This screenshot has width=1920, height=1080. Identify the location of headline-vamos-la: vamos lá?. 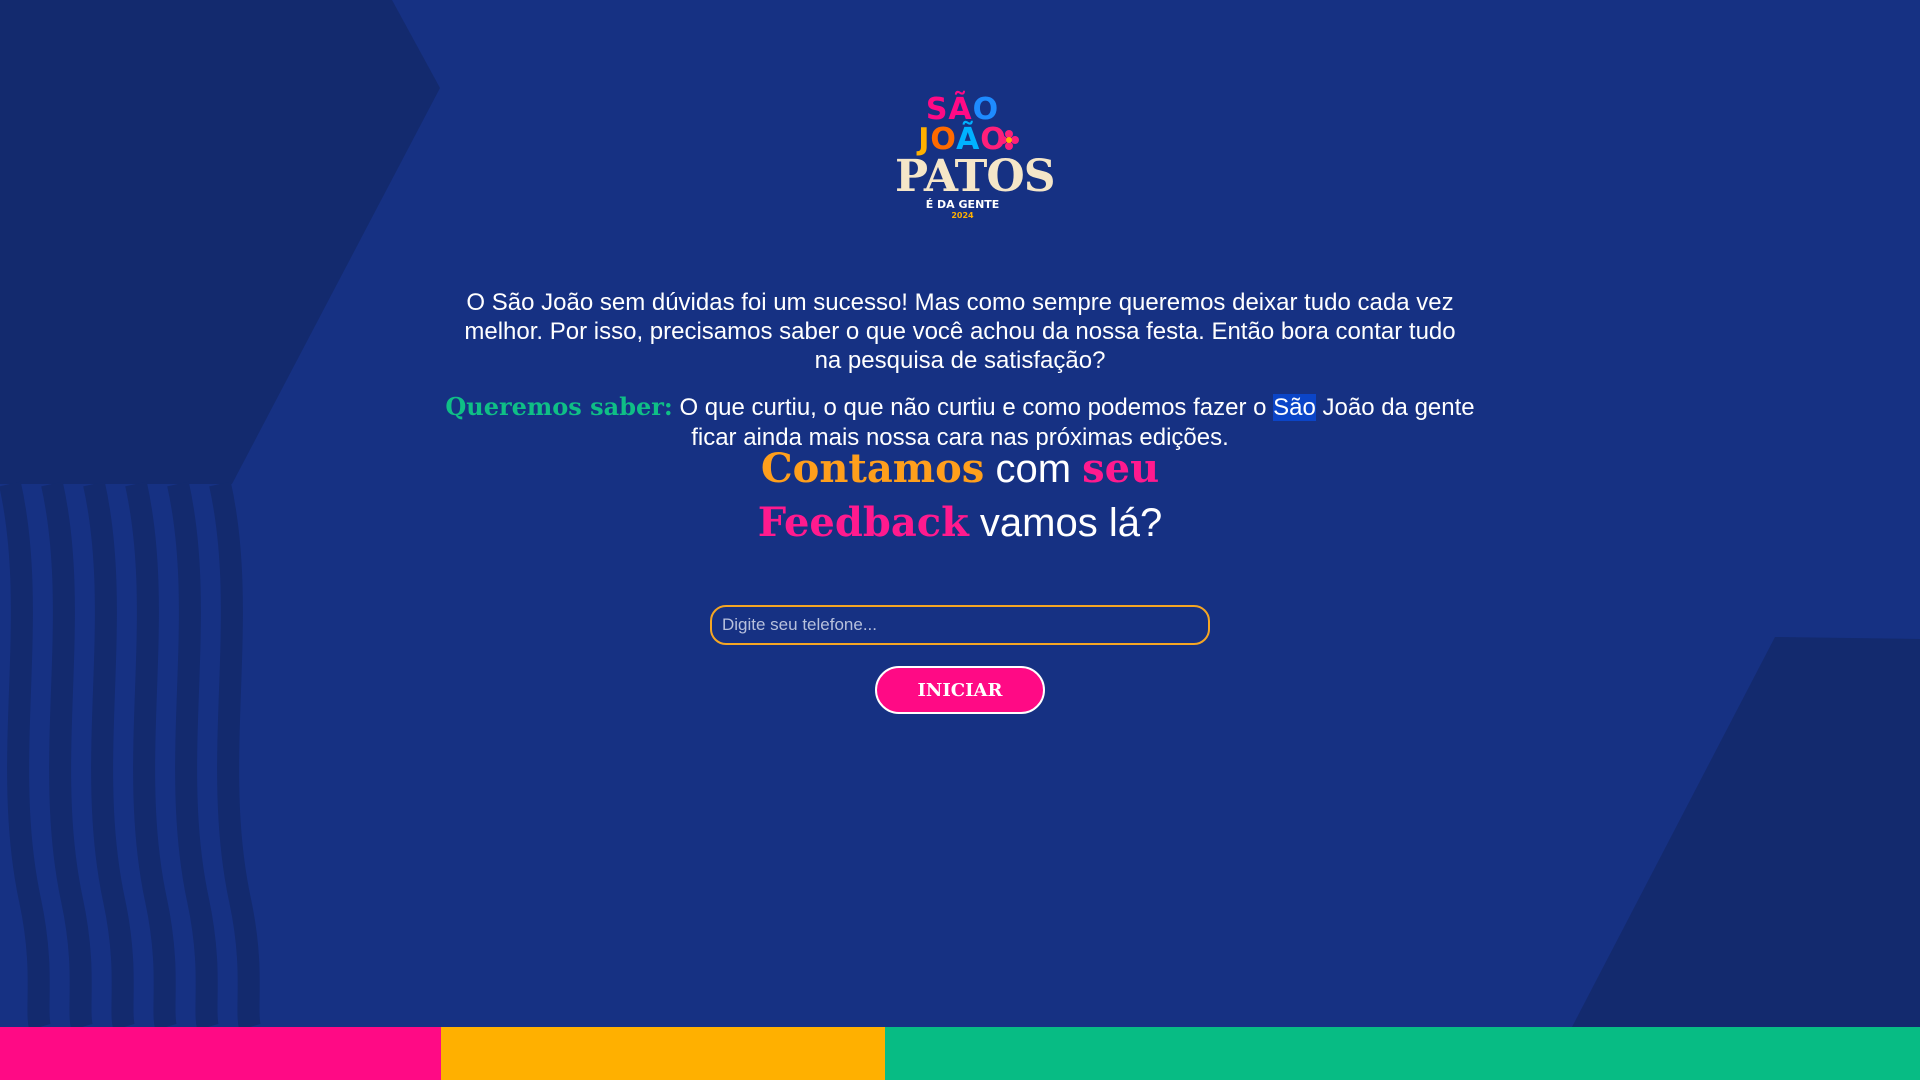
(1065, 523).